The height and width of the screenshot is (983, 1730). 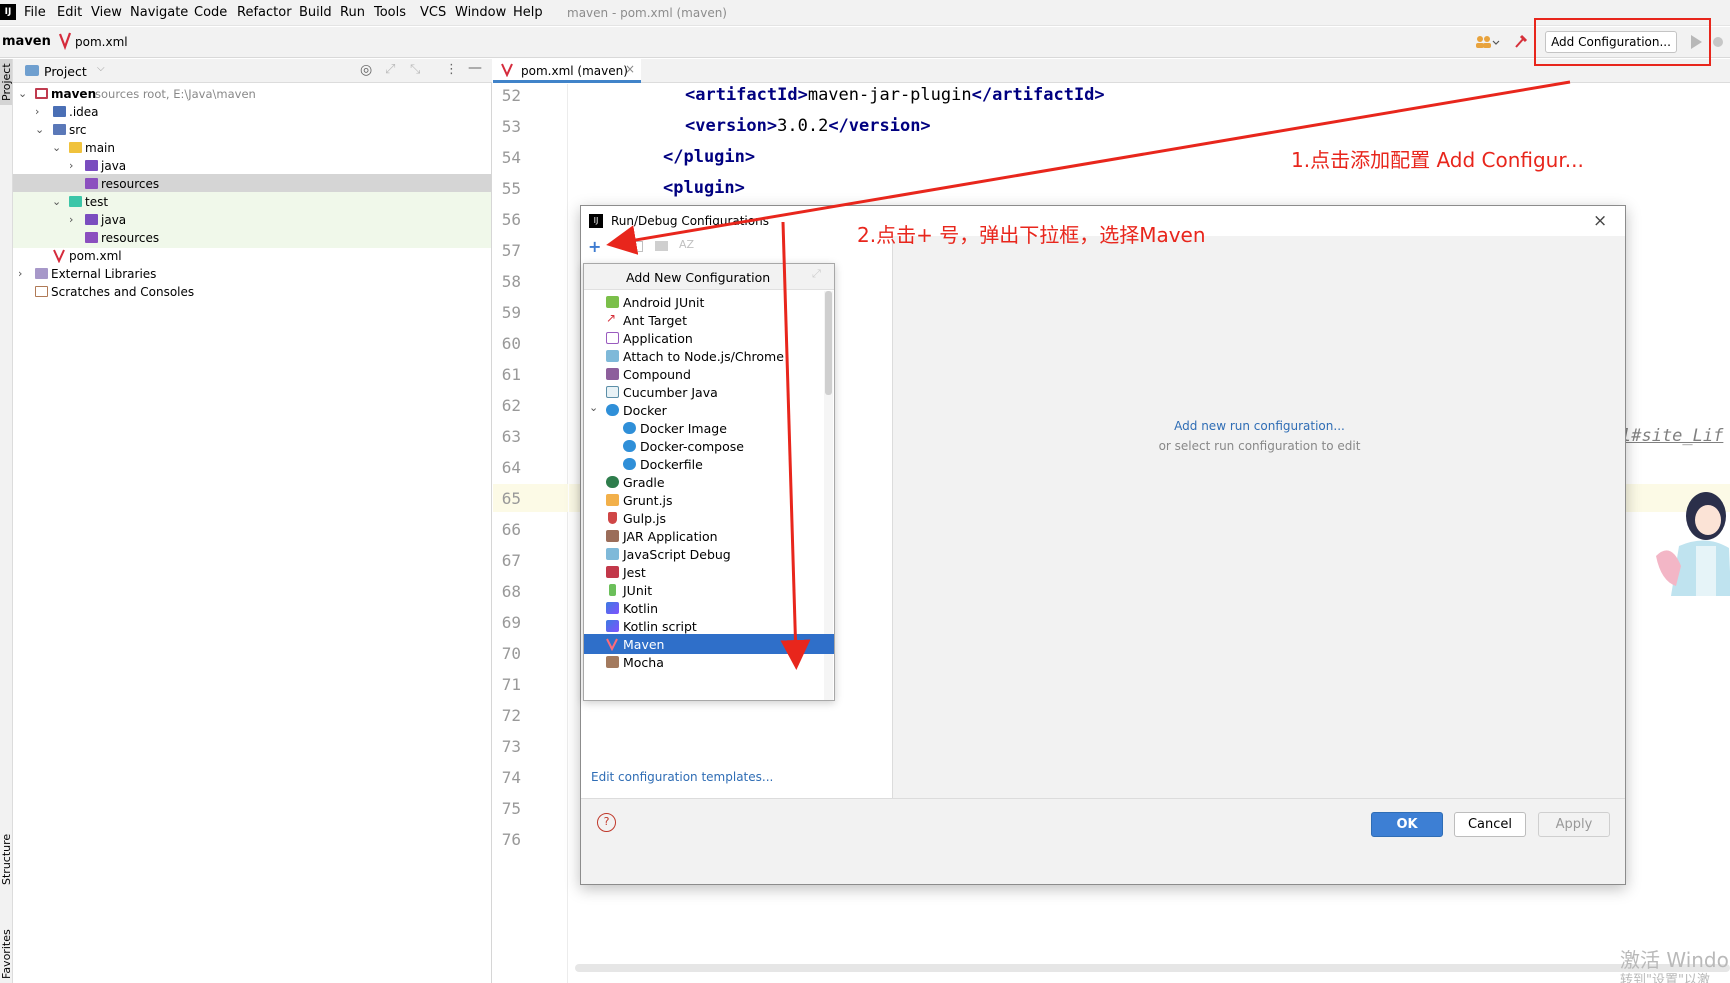 I want to click on expand-all-icon: ⤢, so click(x=390, y=69).